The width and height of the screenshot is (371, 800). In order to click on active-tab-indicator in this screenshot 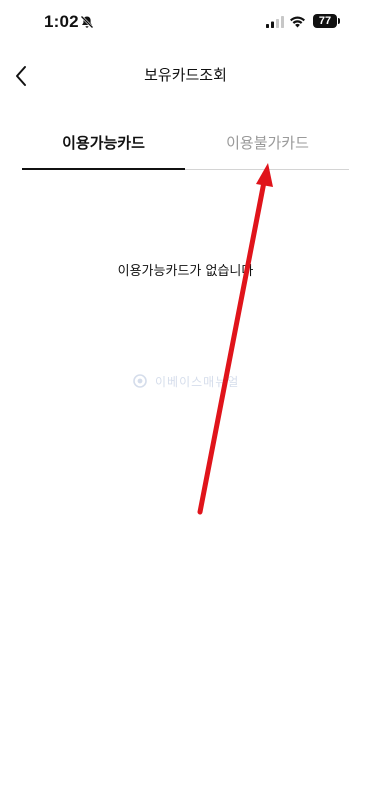, I will do `click(103, 169)`.